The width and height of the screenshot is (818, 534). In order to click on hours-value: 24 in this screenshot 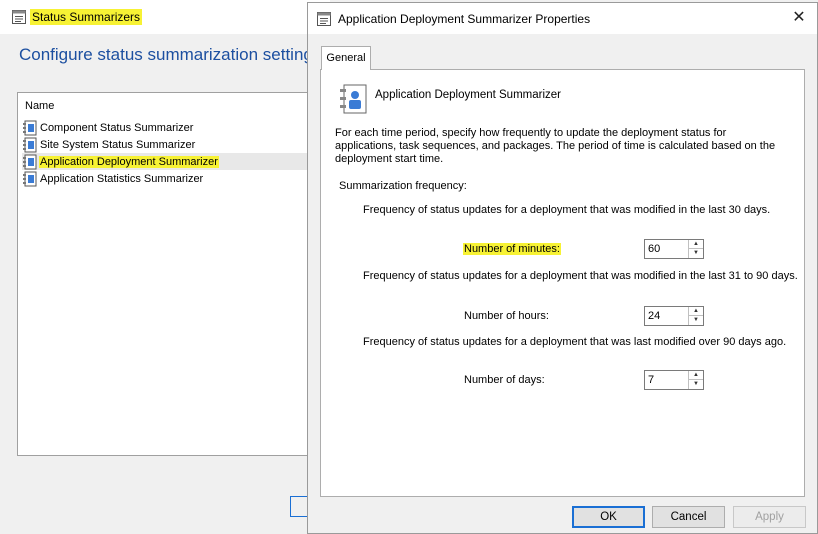, I will do `click(654, 316)`.